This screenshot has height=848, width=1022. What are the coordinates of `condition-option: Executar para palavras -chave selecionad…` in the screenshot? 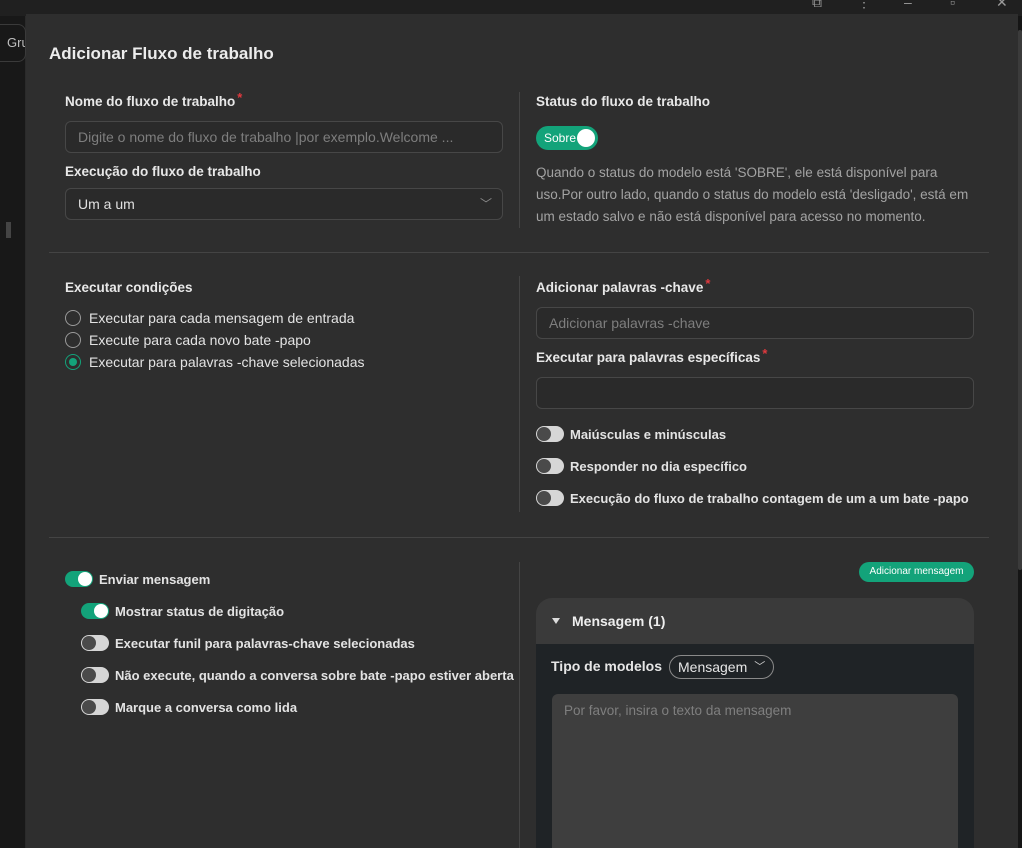 It's located at (215, 362).